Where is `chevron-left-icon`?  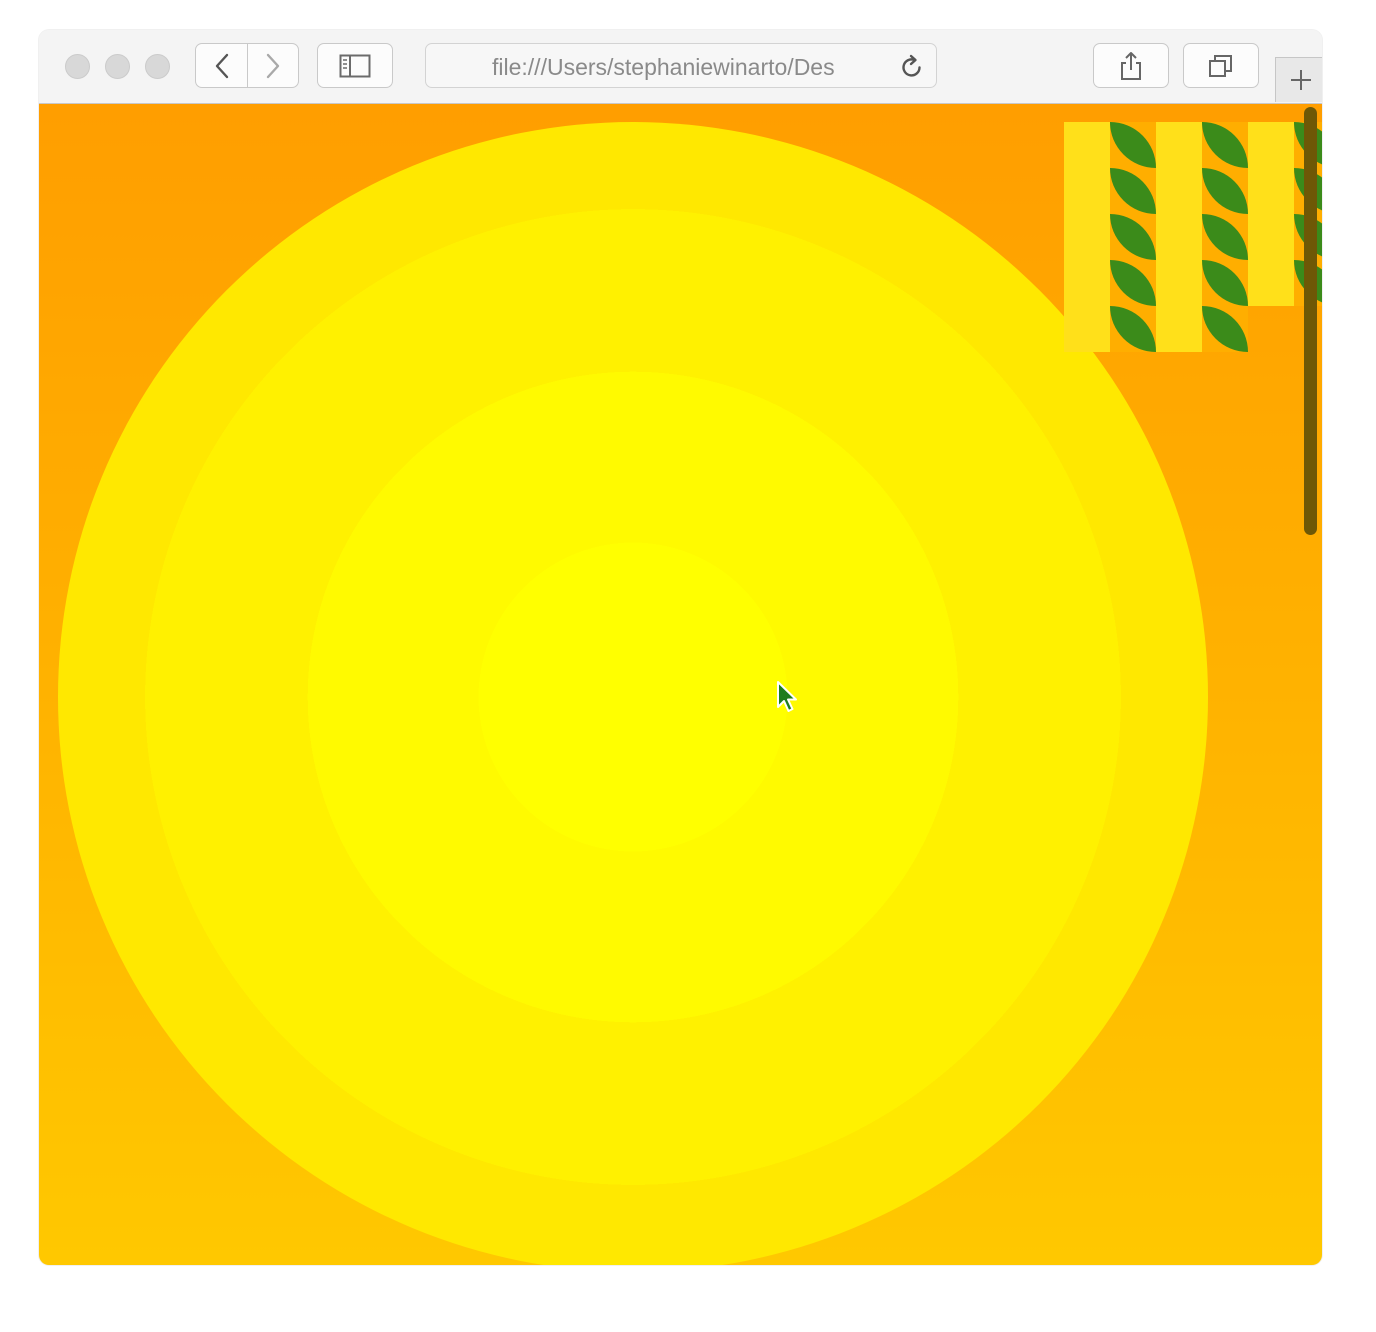
chevron-left-icon is located at coordinates (221, 65).